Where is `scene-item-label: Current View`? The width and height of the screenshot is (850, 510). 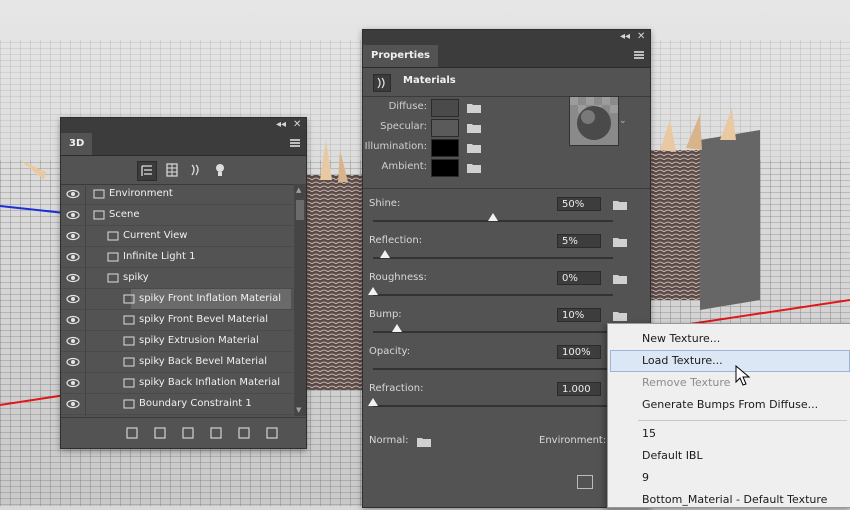
scene-item-label: Current View is located at coordinates (155, 235).